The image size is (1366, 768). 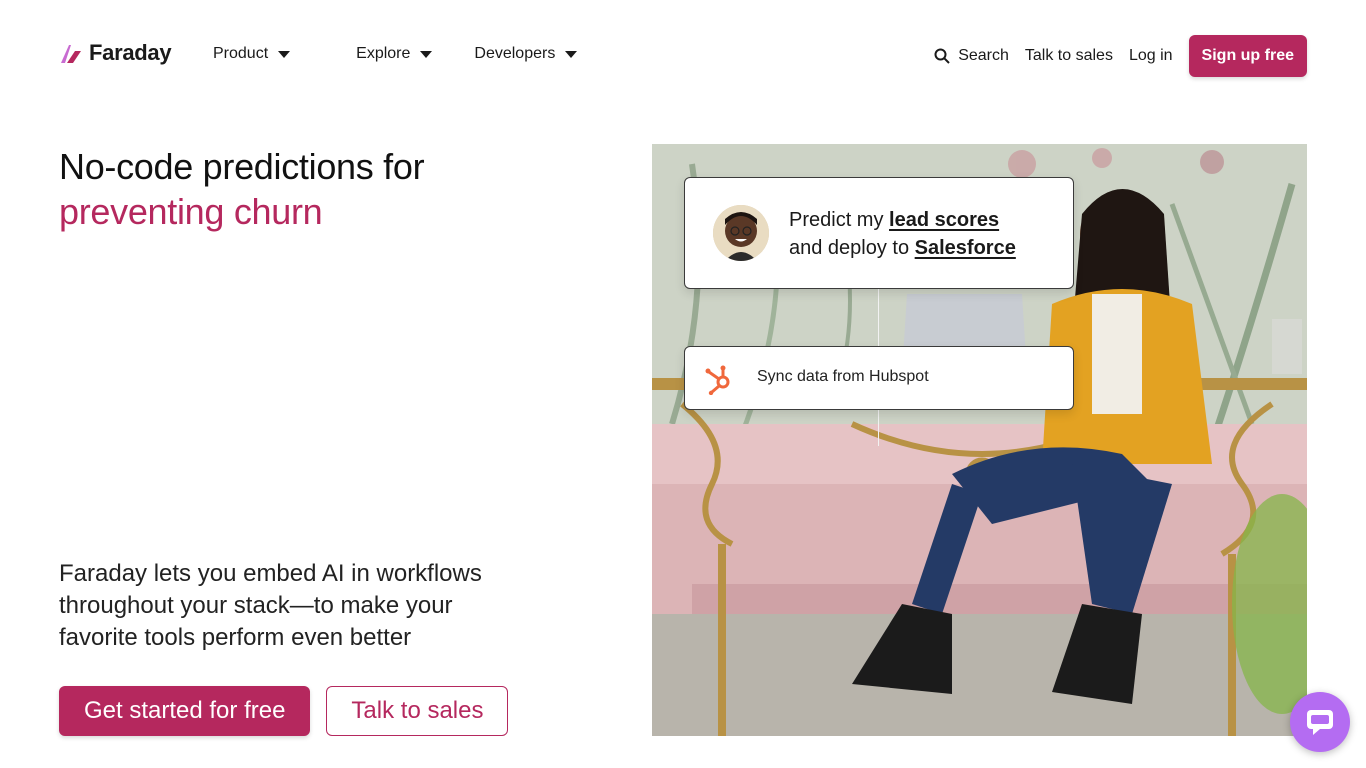 I want to click on menu-explore: Explore, so click(x=394, y=54).